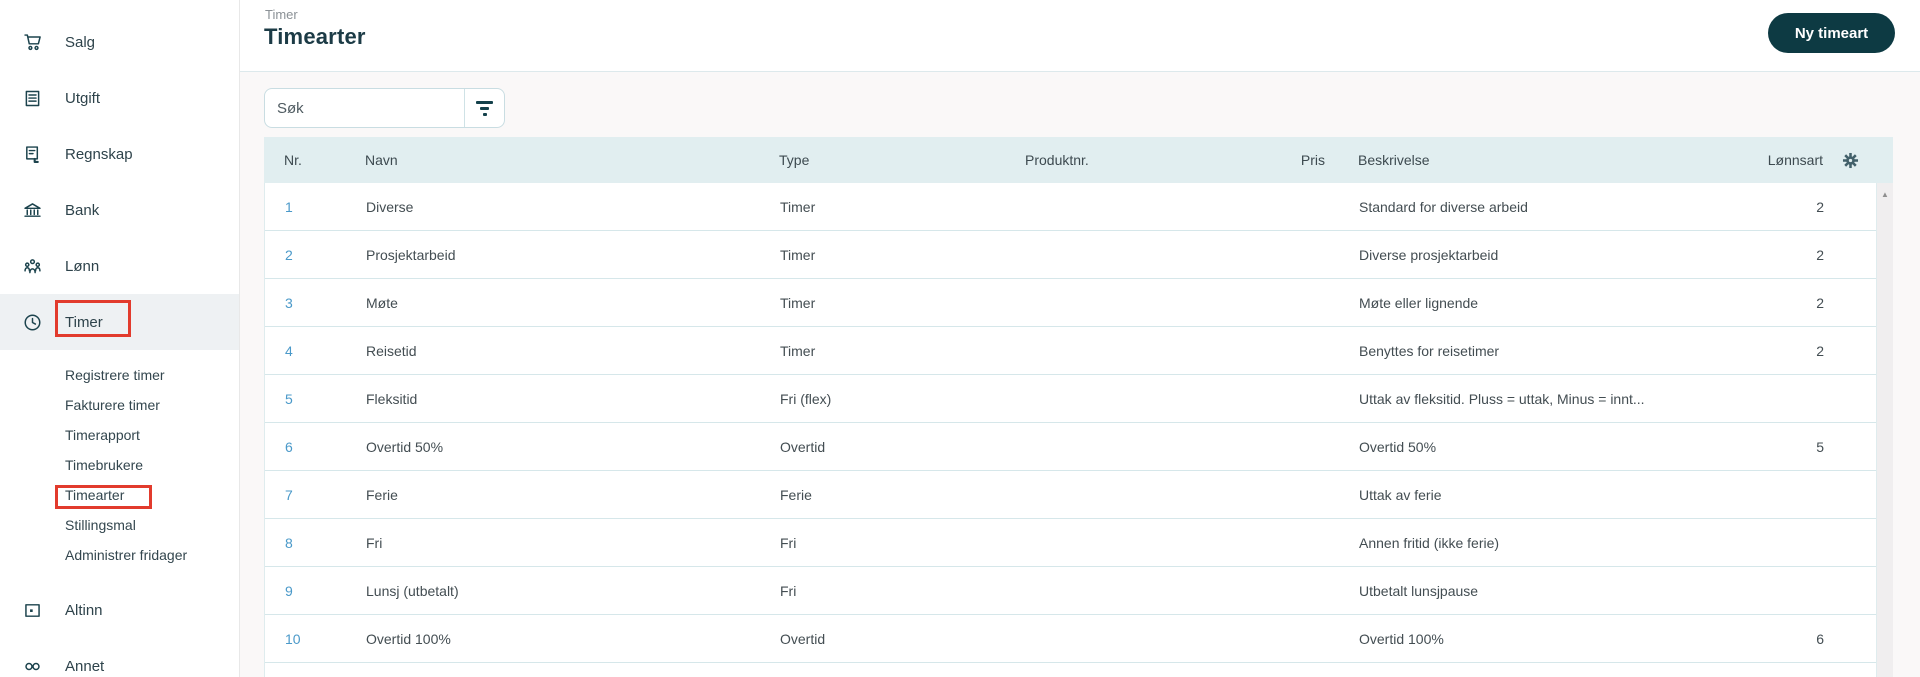 This screenshot has width=1920, height=677. I want to click on sidebar-item-label: Utgift, so click(83, 98).